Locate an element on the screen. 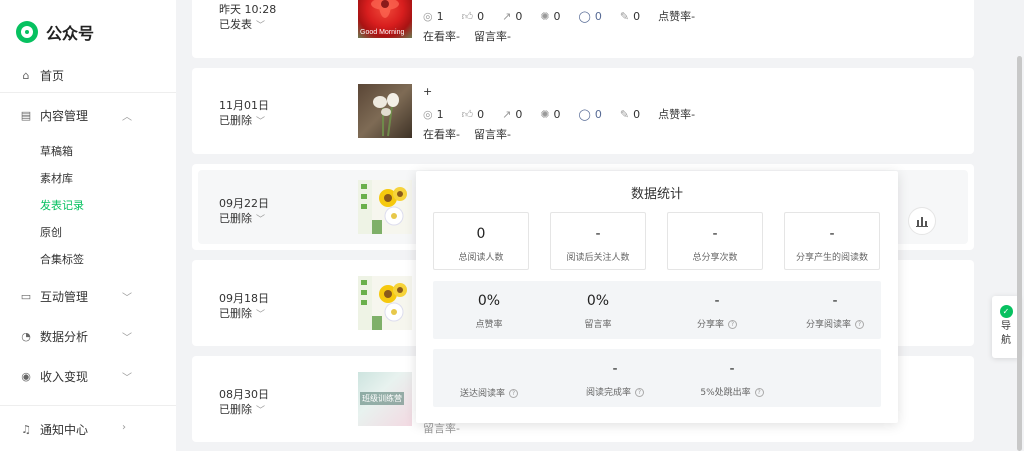  like-rate: 点赞率- is located at coordinates (677, 114).